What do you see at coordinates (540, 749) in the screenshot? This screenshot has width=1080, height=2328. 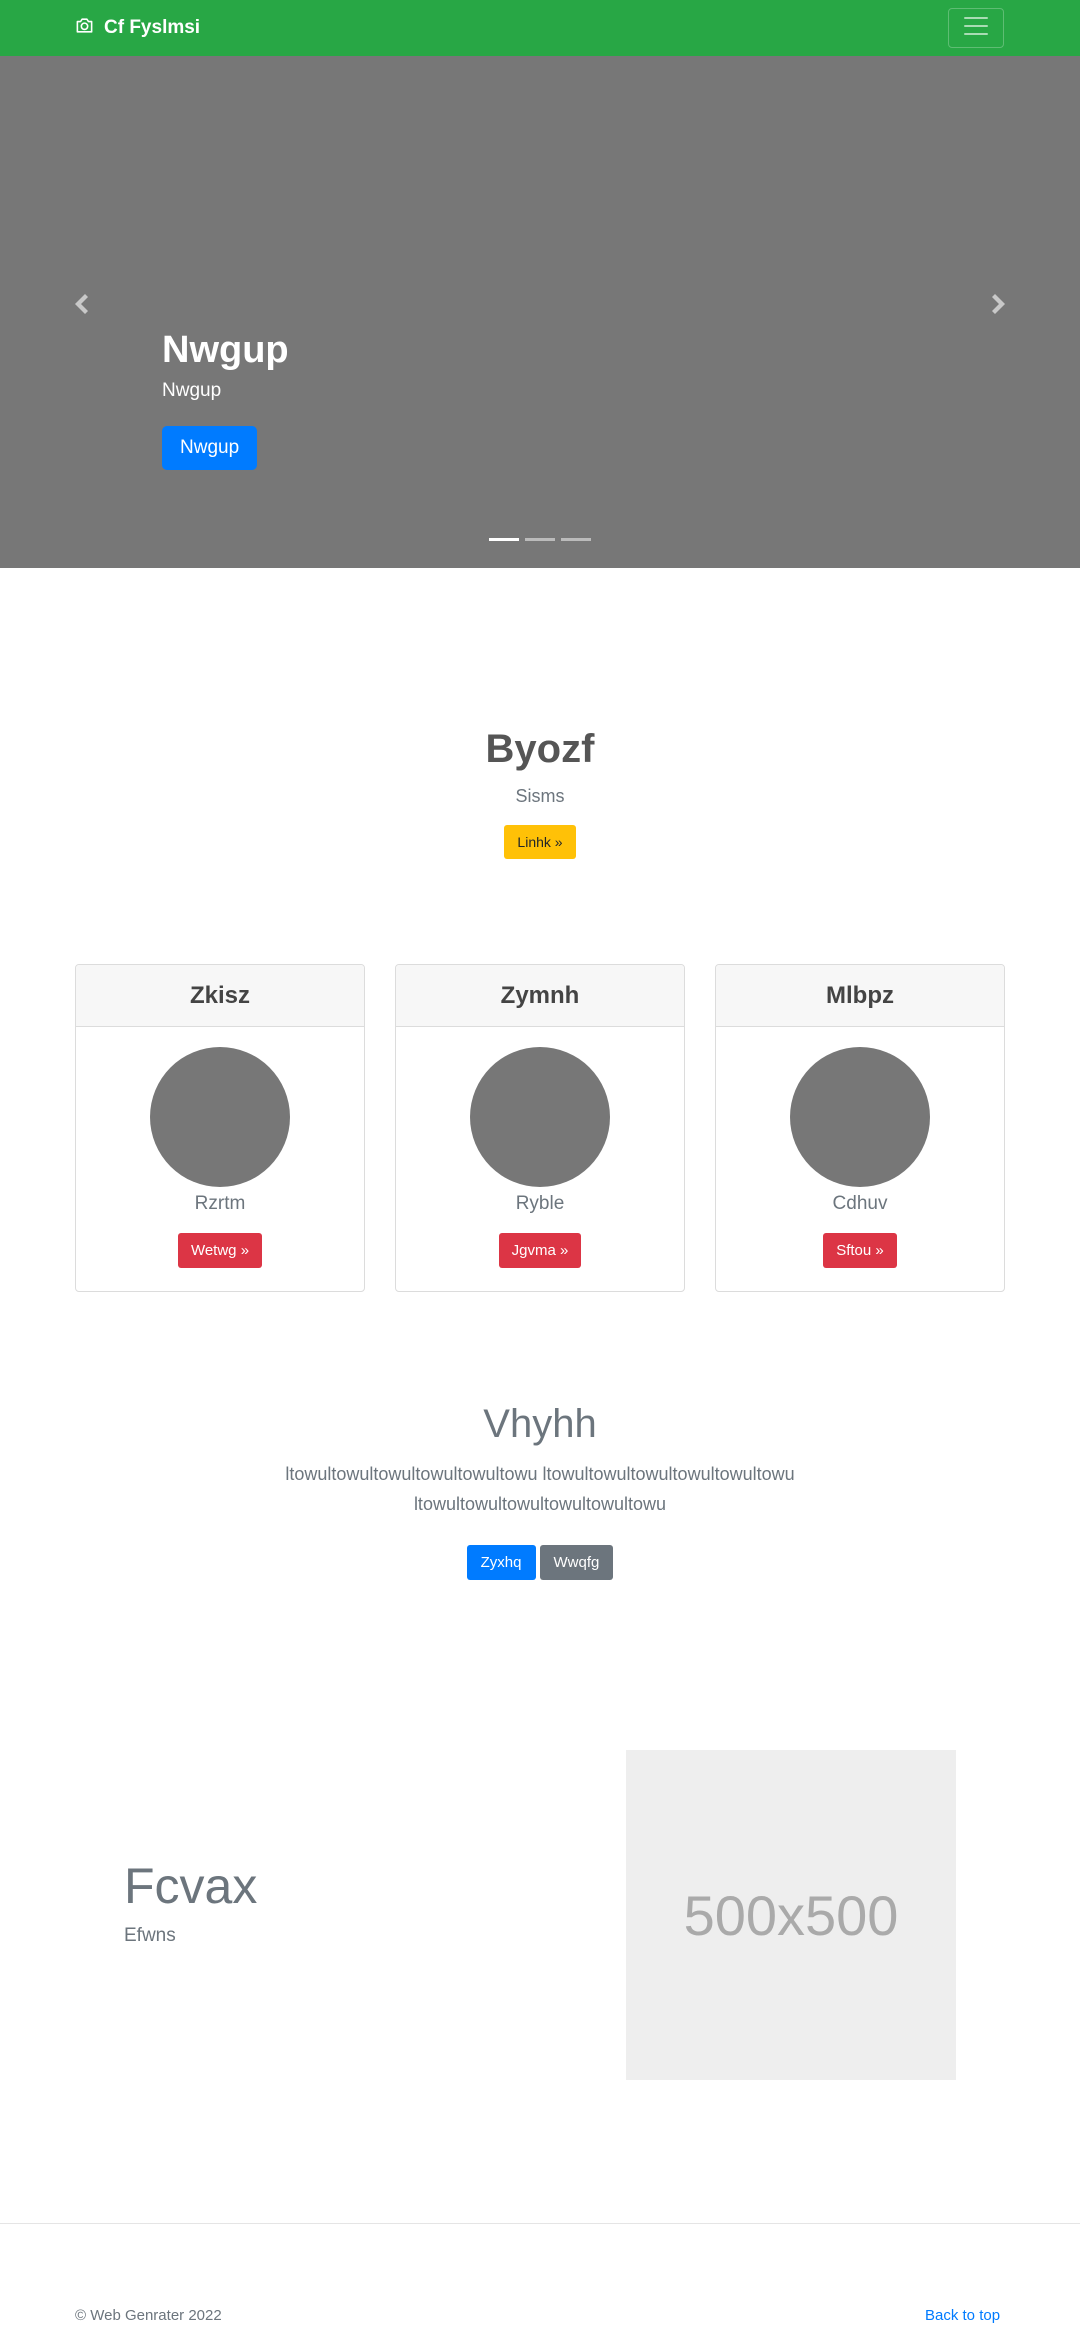 I see `intro-title: Byozf` at bounding box center [540, 749].